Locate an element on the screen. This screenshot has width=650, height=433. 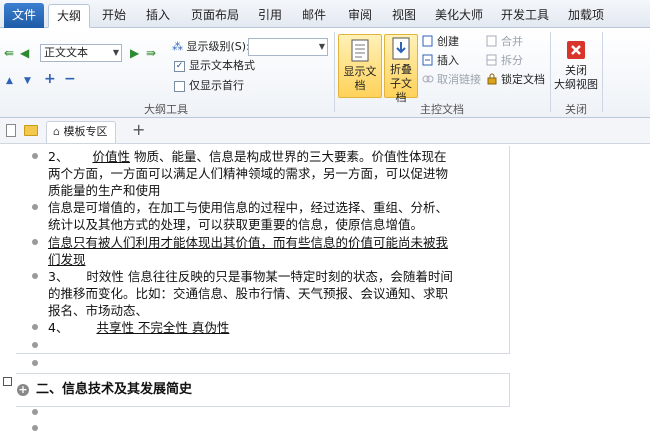
tab-addins: 加载项 is located at coordinates (586, 16).